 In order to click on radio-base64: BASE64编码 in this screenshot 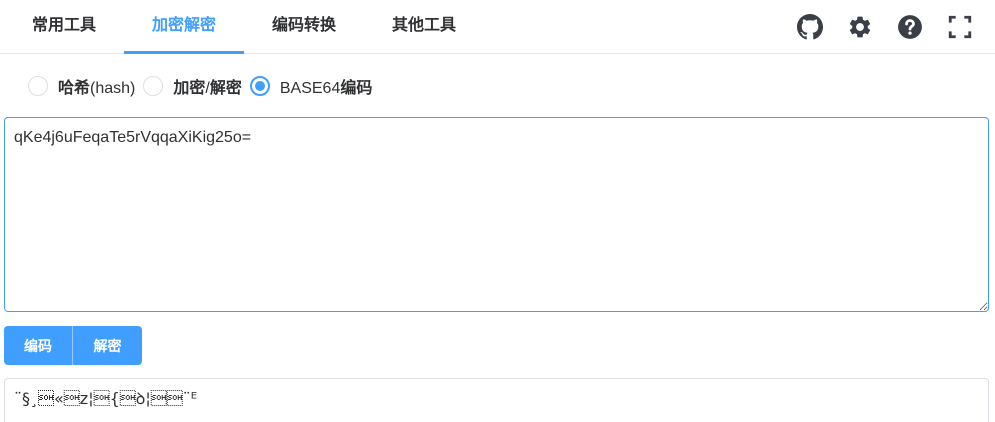, I will do `click(311, 86)`.